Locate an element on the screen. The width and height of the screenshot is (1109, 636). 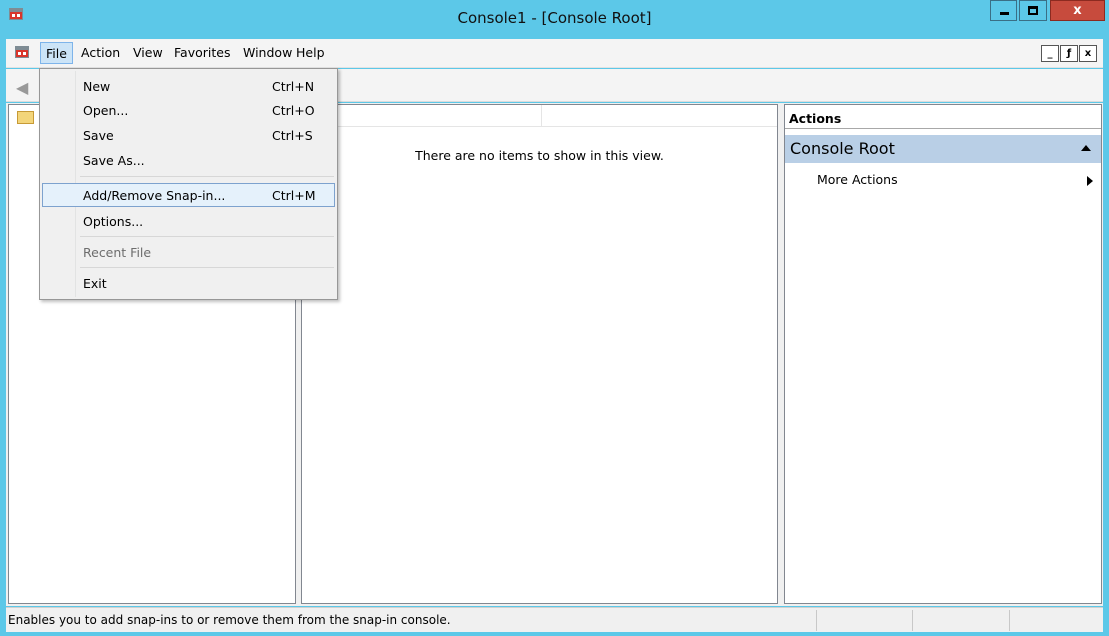
back-arrow-icon: ◀ is located at coordinates (22, 87).